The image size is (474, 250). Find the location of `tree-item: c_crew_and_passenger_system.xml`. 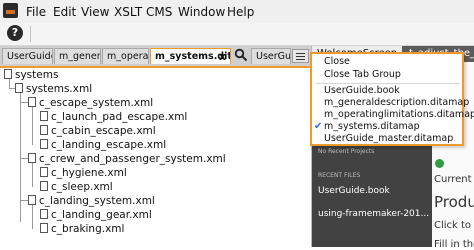

tree-item: c_crew_and_passenger_system.xml is located at coordinates (127, 159).